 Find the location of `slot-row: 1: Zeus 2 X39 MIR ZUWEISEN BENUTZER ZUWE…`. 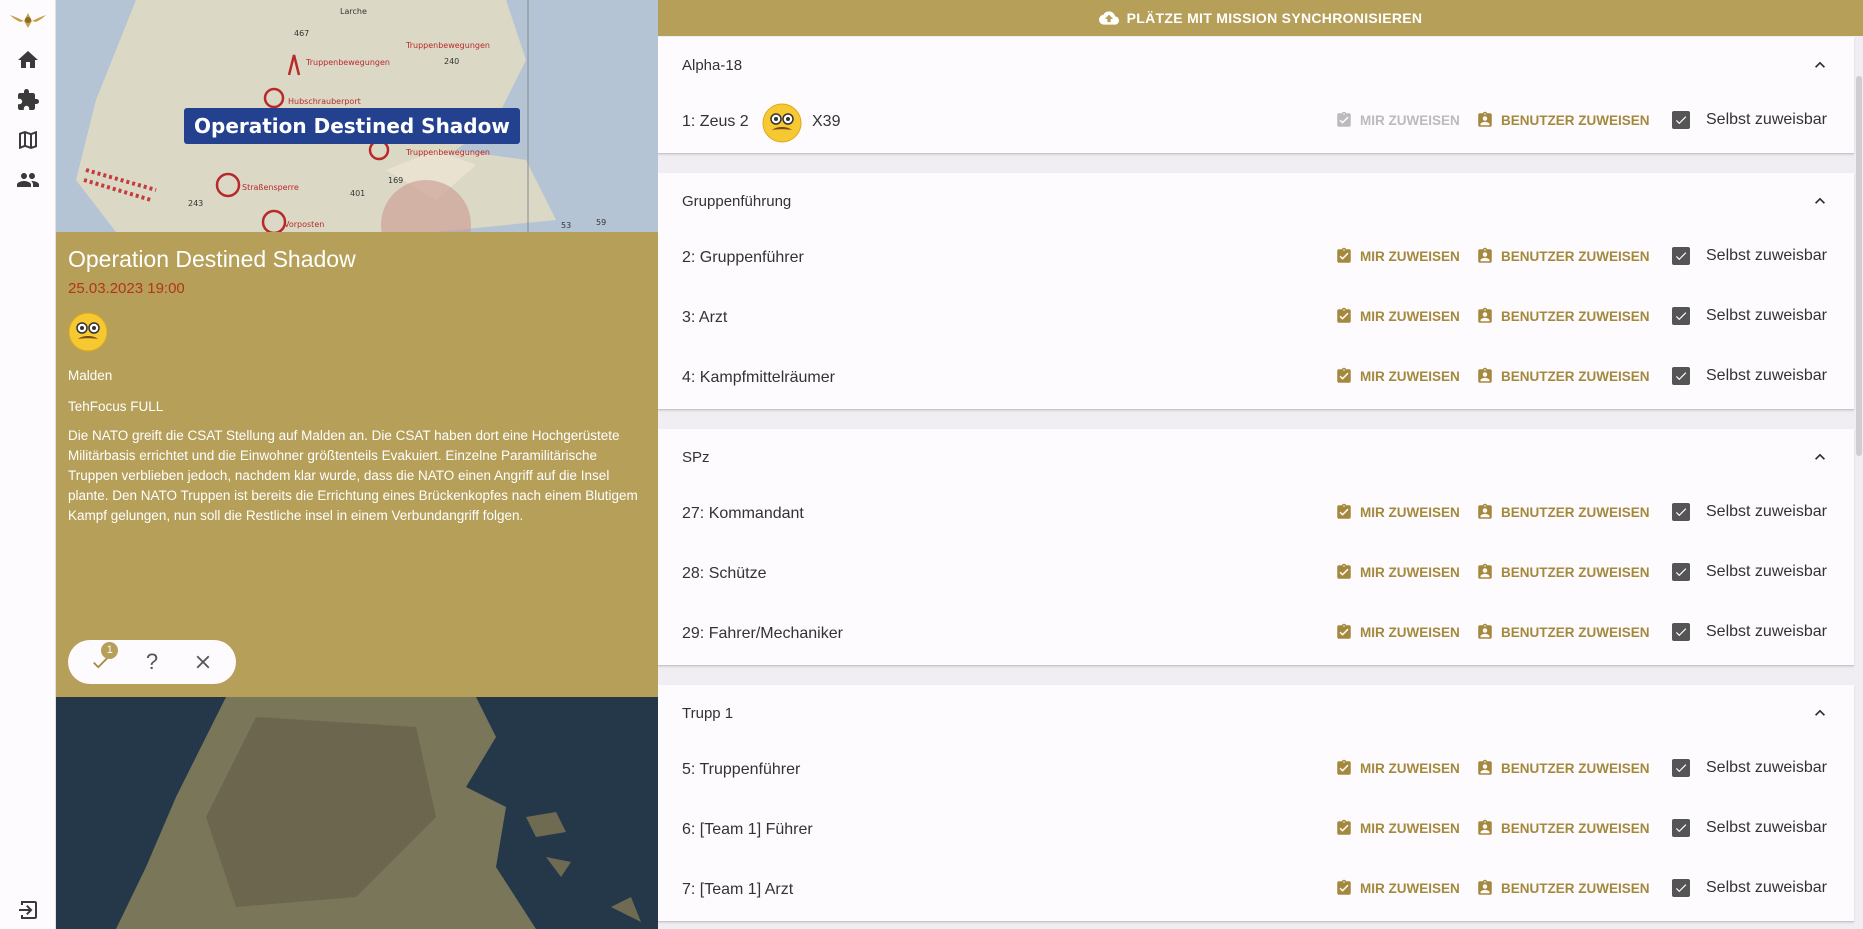

slot-row: 1: Zeus 2 X39 MIR ZUWEISEN BENUTZER ZUWE… is located at coordinates (1256, 123).